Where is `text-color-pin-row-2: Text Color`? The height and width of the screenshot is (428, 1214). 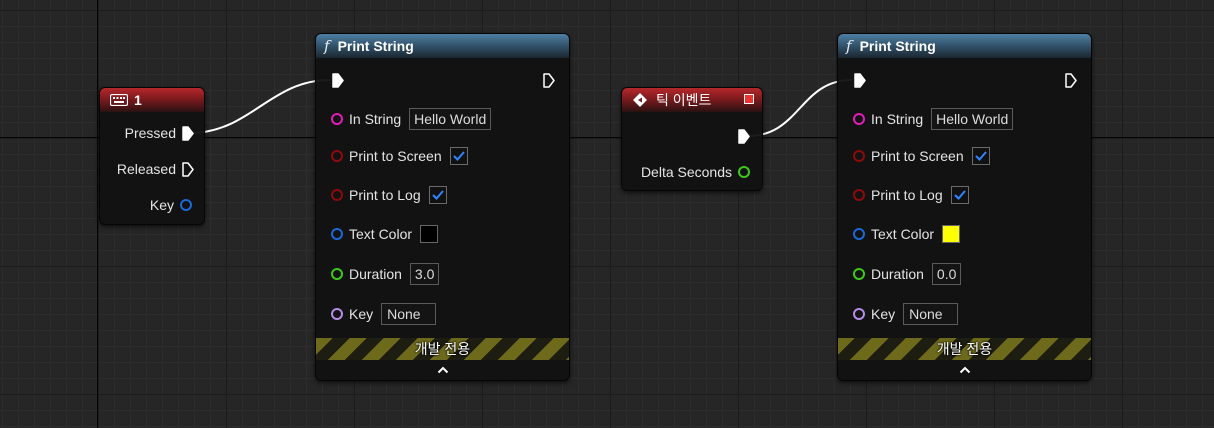
text-color-pin-row-2: Text Color is located at coordinates (907, 234).